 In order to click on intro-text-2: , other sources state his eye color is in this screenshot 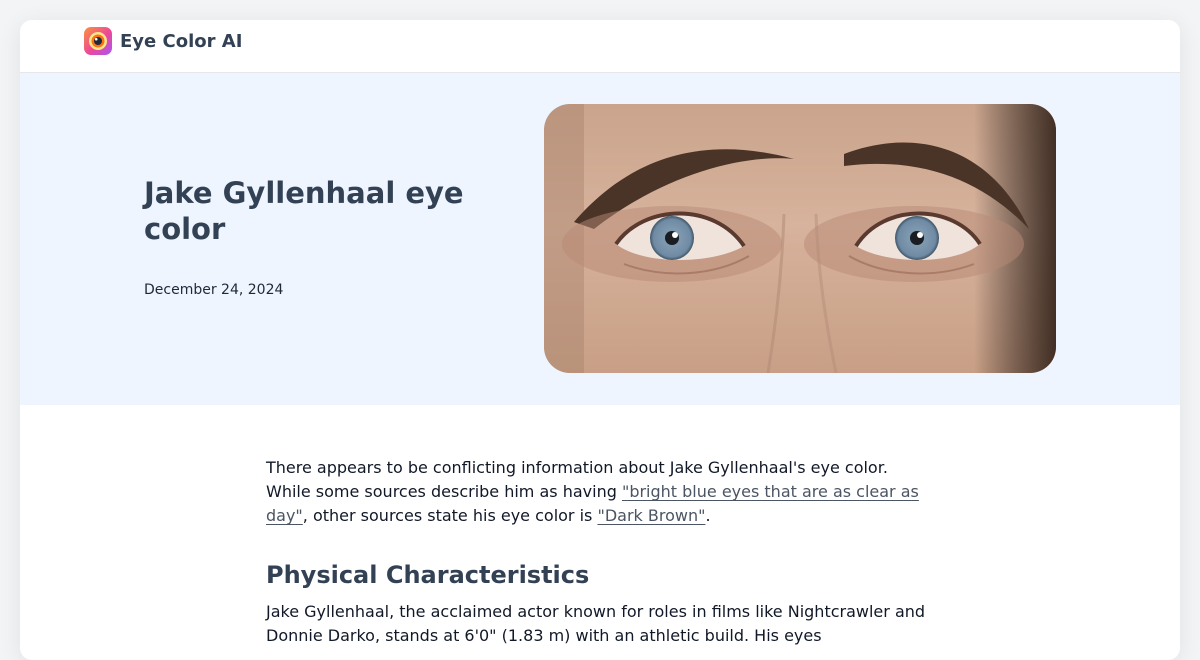, I will do `click(450, 515)`.